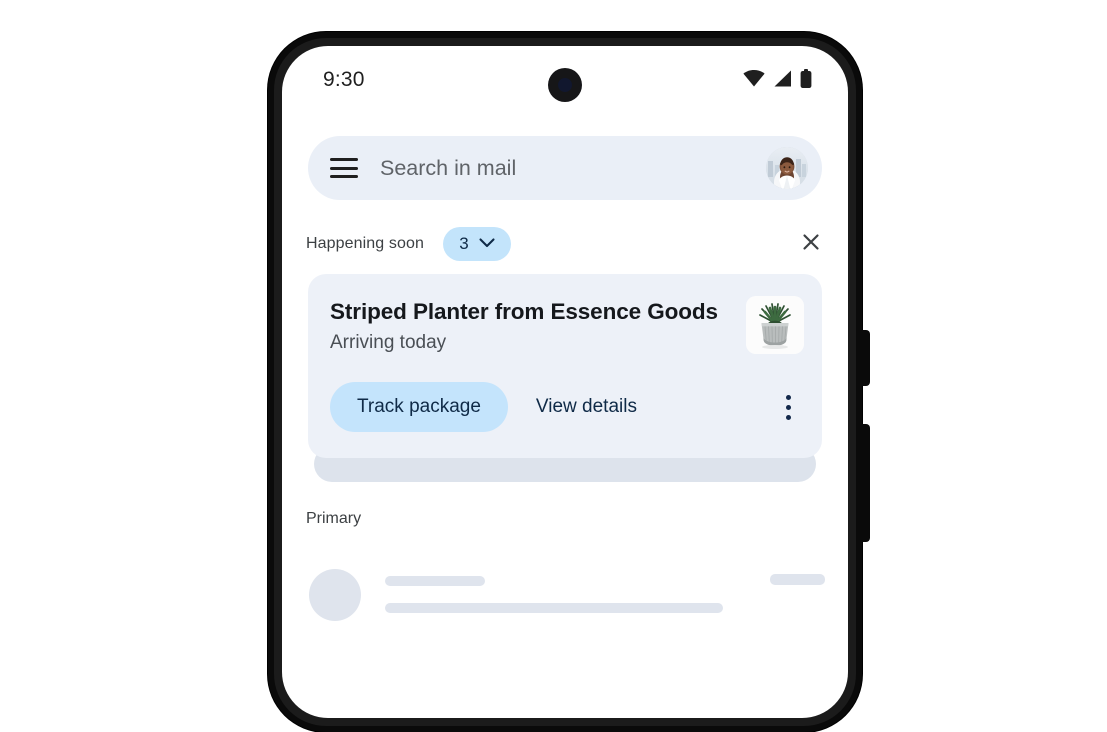  I want to click on more-vertical-icon, so click(788, 407).